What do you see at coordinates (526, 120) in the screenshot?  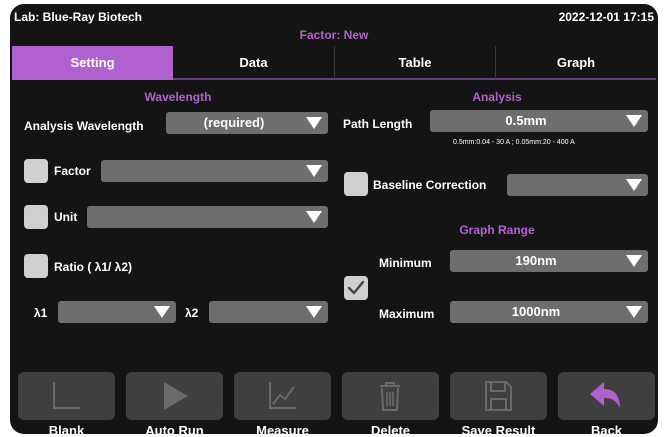 I see `path-length-value: 0.5mm` at bounding box center [526, 120].